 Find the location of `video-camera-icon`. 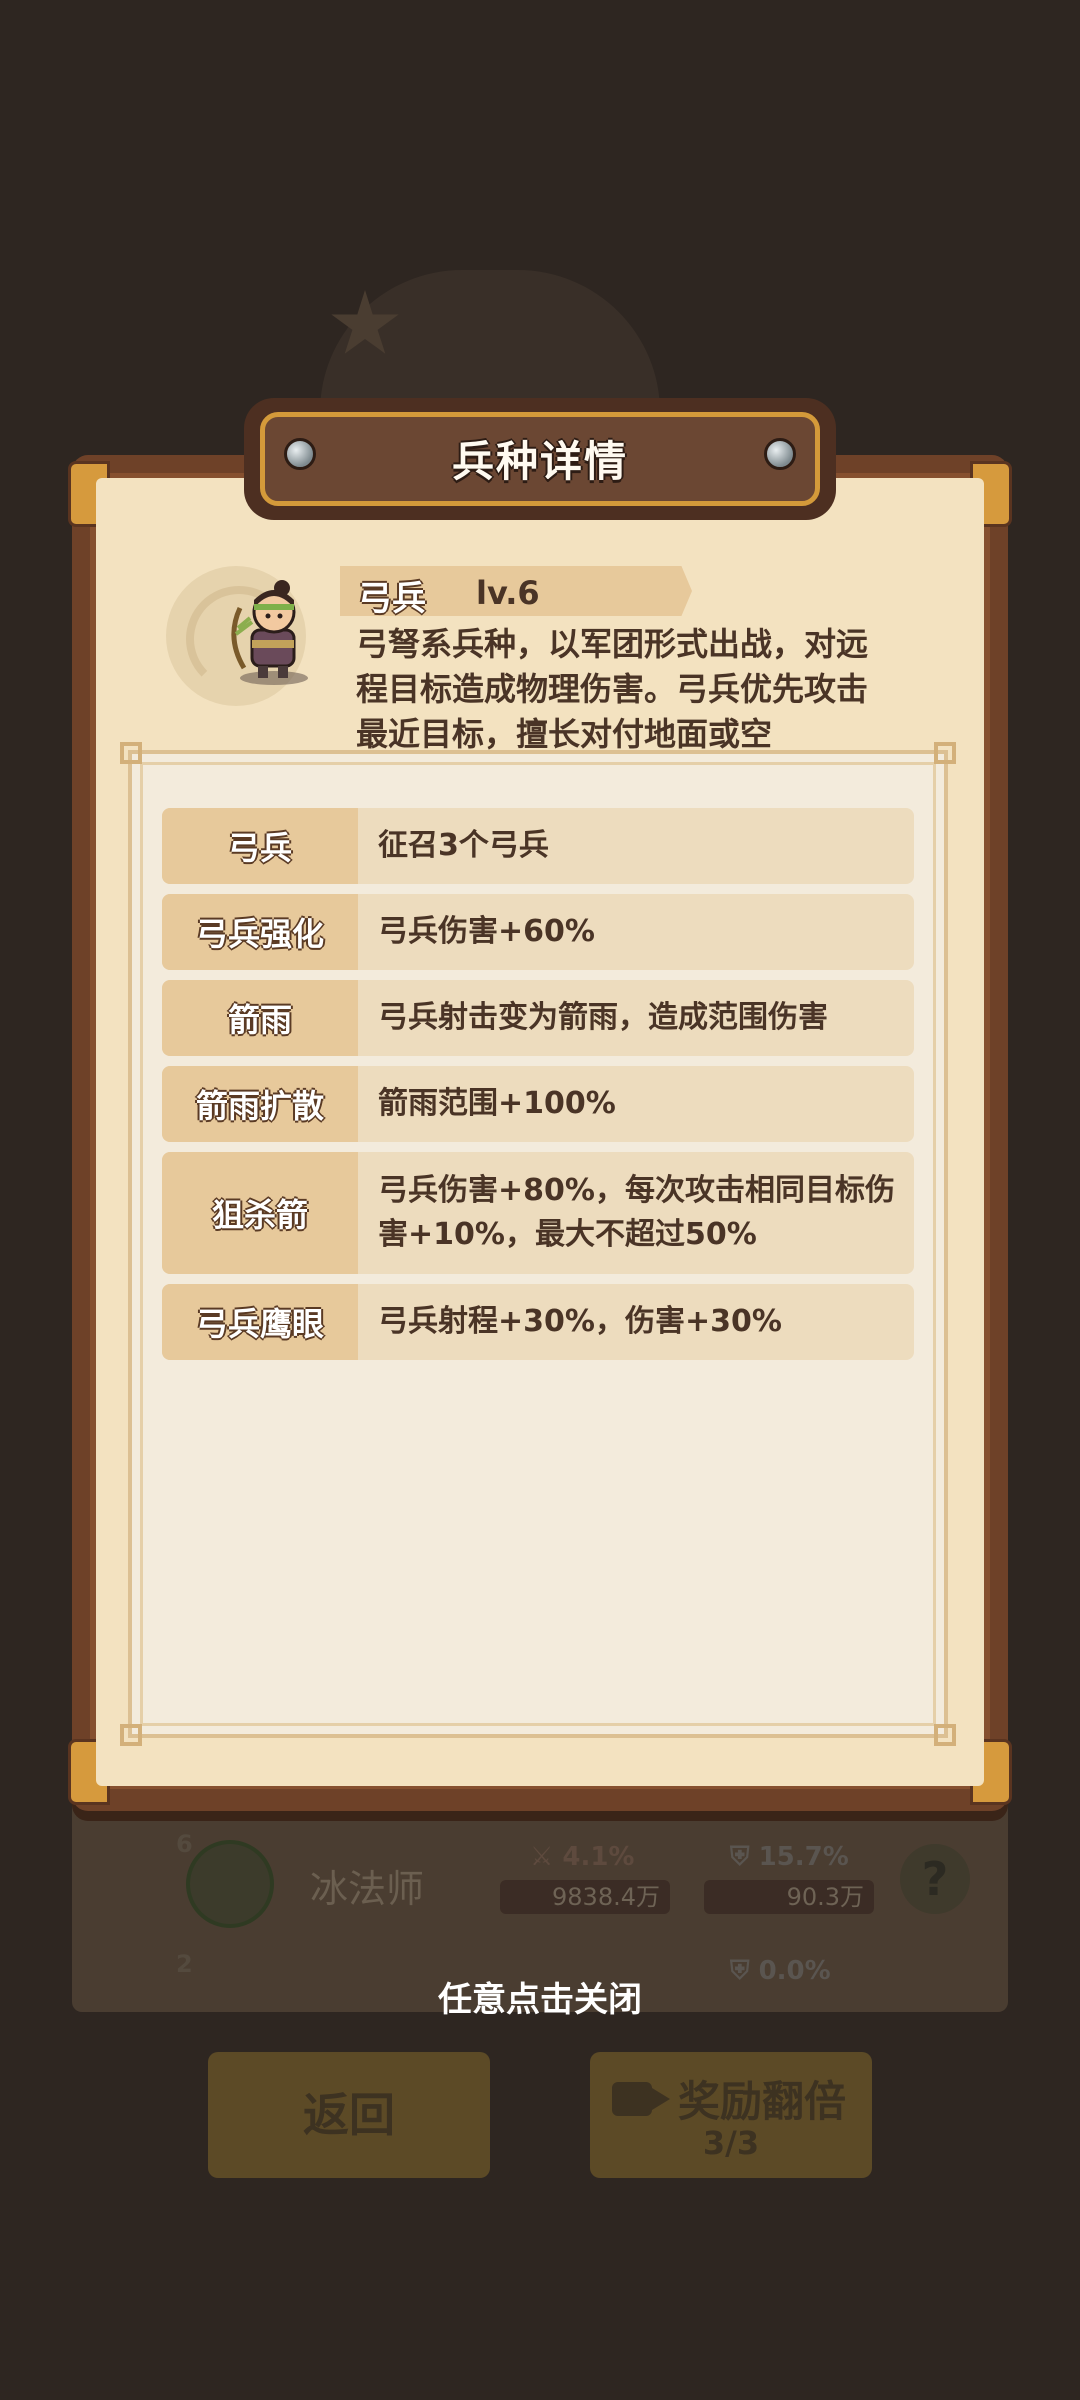

video-camera-icon is located at coordinates (641, 2099).